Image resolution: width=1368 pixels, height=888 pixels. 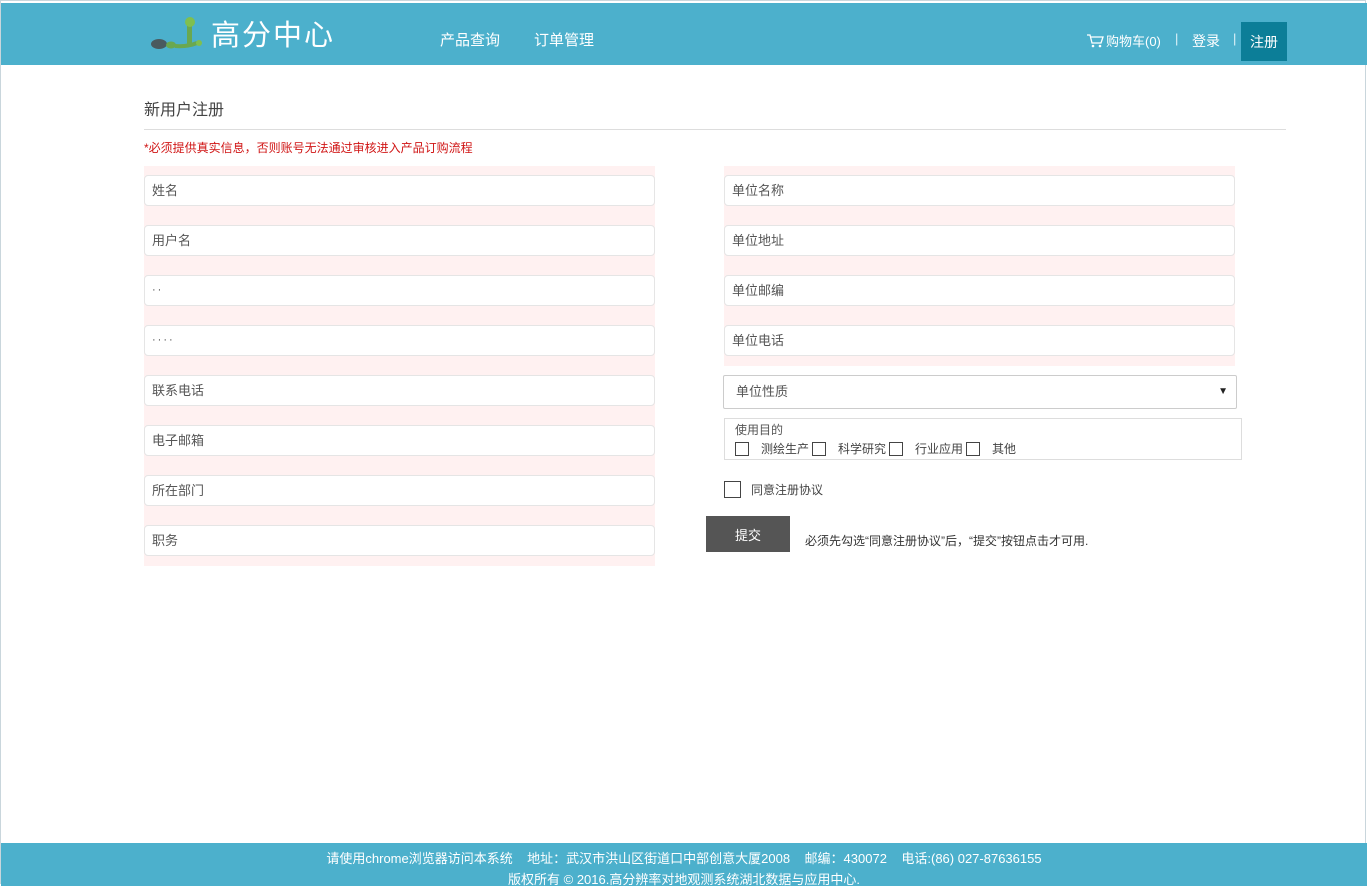 What do you see at coordinates (939, 449) in the screenshot?
I see `purpose-option-label: 行业应用` at bounding box center [939, 449].